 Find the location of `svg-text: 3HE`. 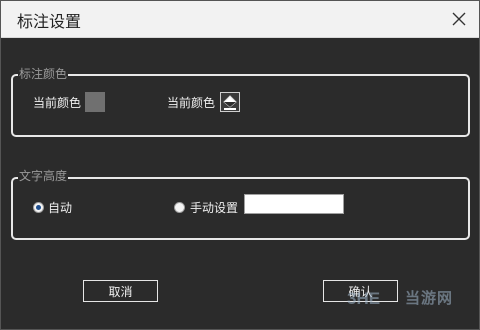

svg-text: 3HE is located at coordinates (363, 298).